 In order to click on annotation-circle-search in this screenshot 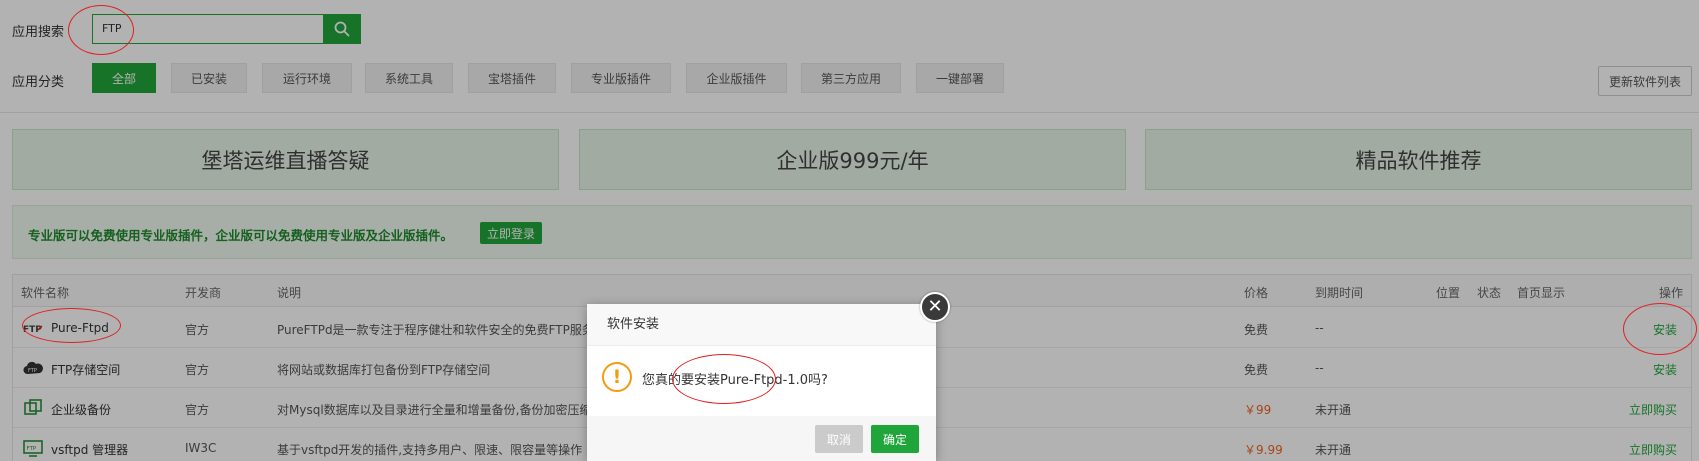, I will do `click(101, 30)`.